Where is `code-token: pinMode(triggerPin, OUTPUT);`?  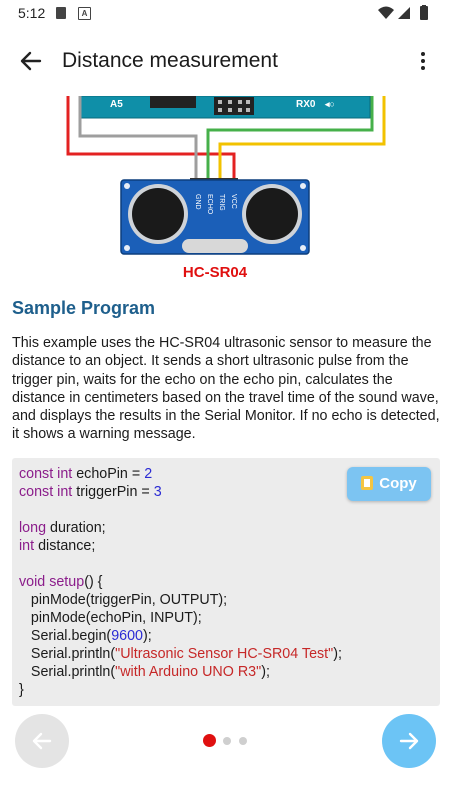
code-token: pinMode(triggerPin, OUTPUT); is located at coordinates (123, 600).